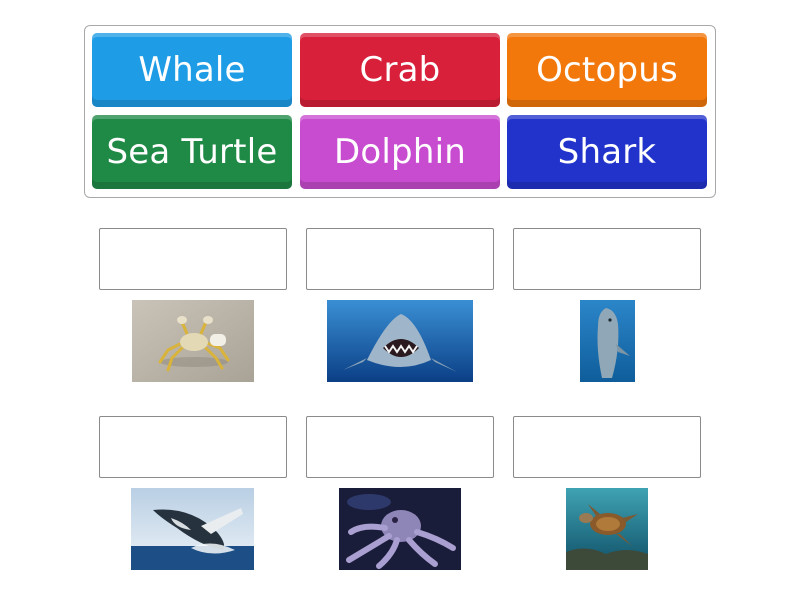 This screenshot has height=600, width=800. What do you see at coordinates (607, 341) in the screenshot?
I see `dolphin-photo` at bounding box center [607, 341].